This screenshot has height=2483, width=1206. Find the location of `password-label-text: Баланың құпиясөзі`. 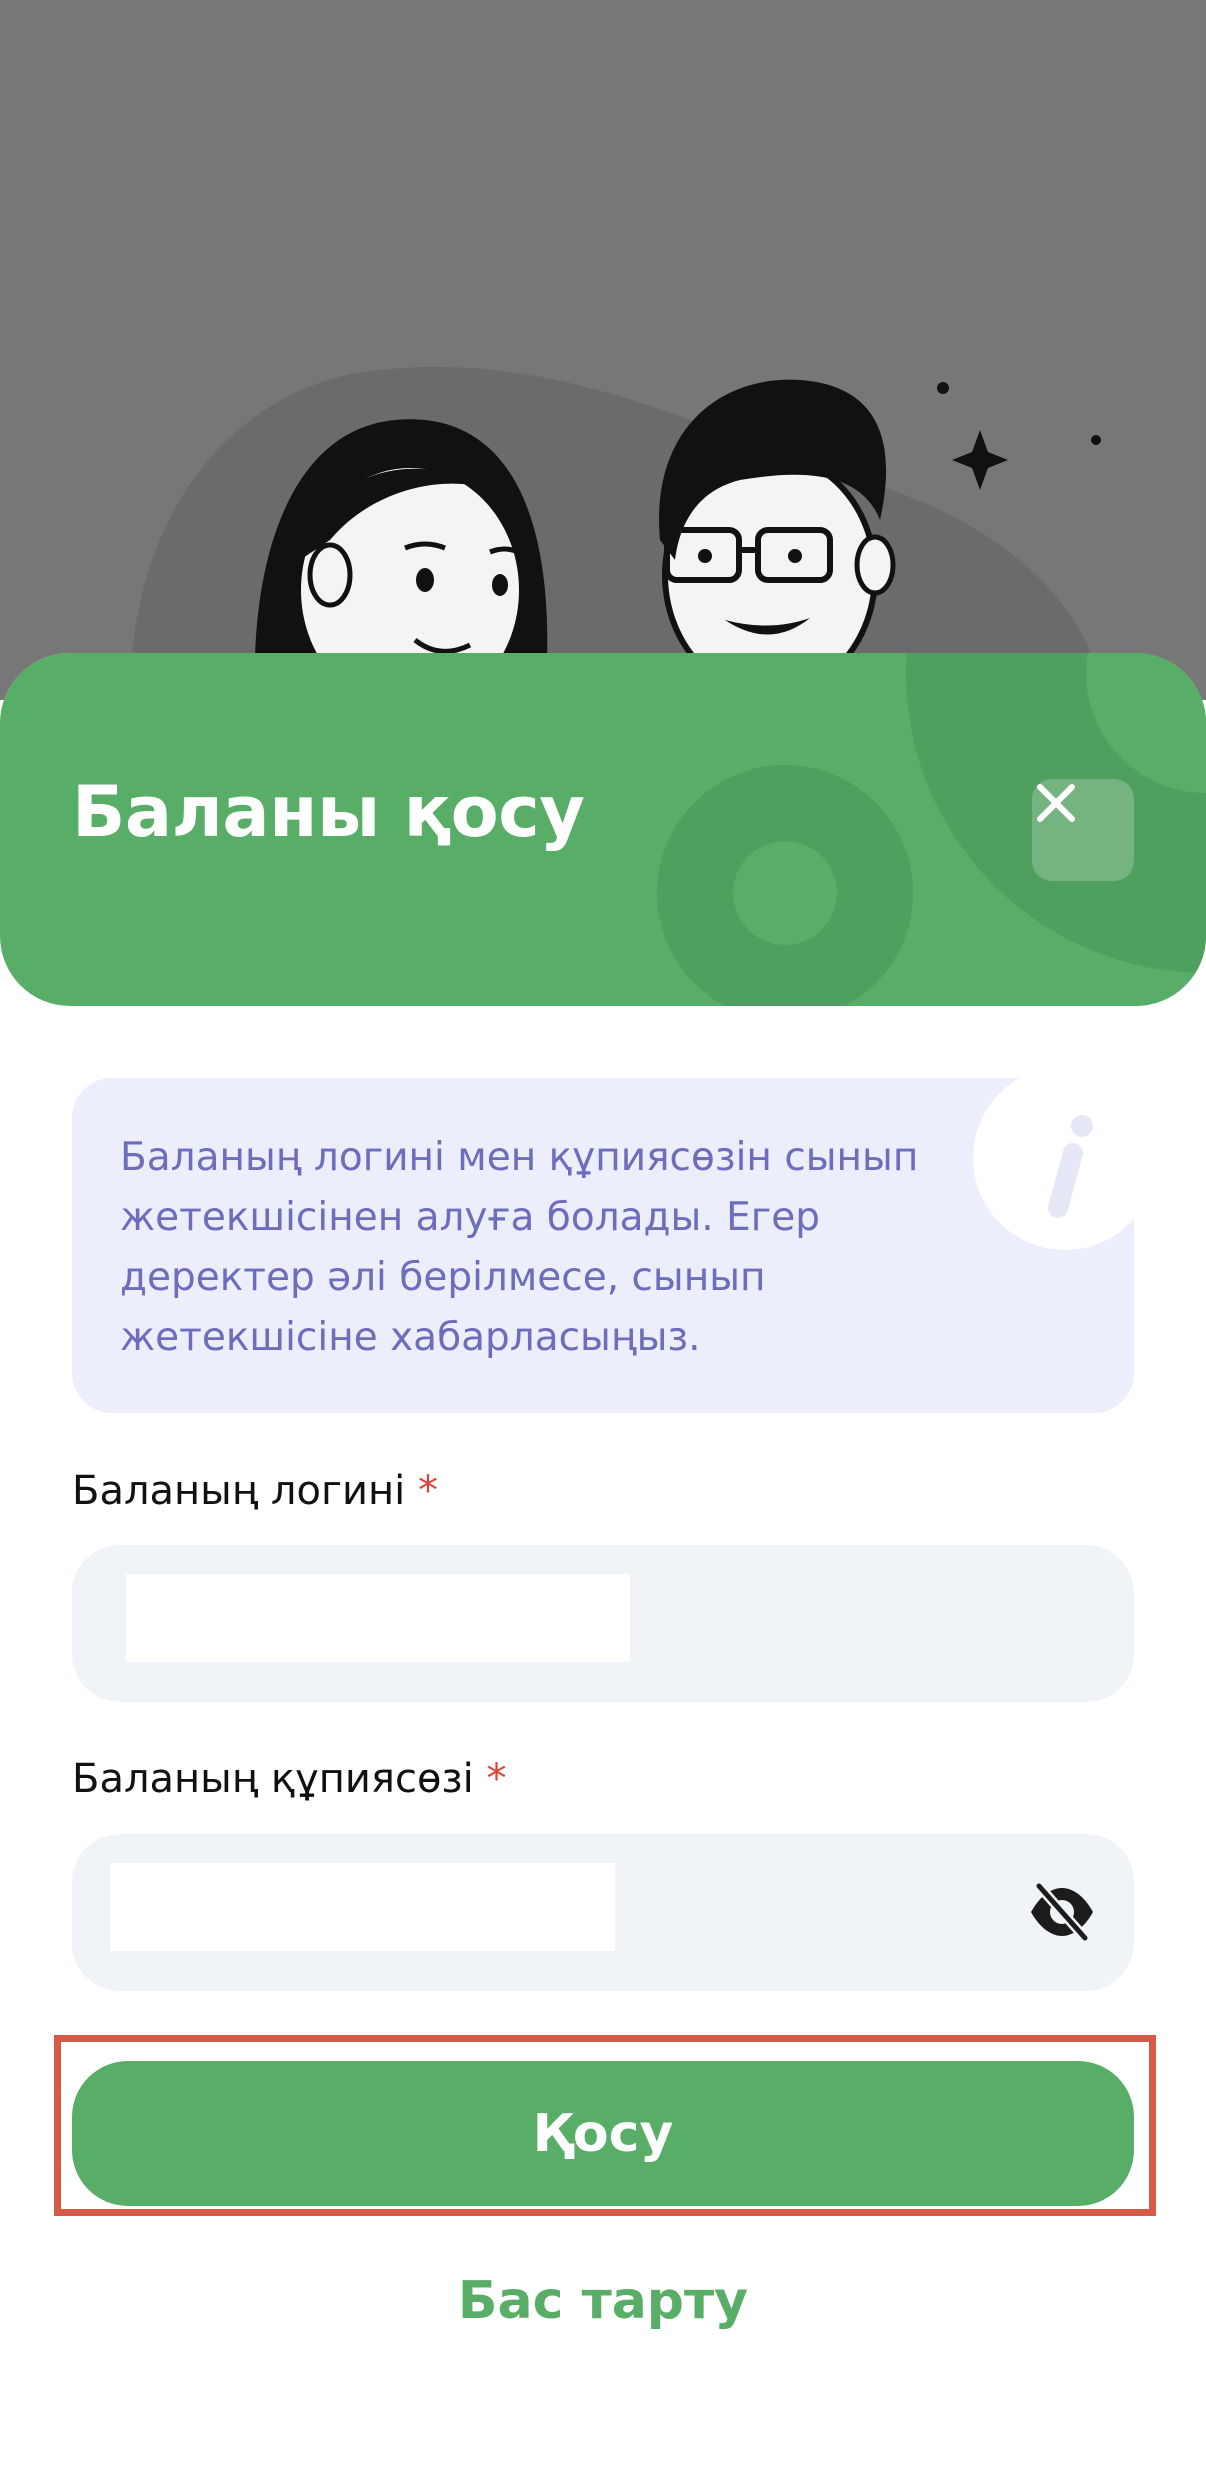

password-label-text: Баланың құпиясөзі is located at coordinates (273, 1779).